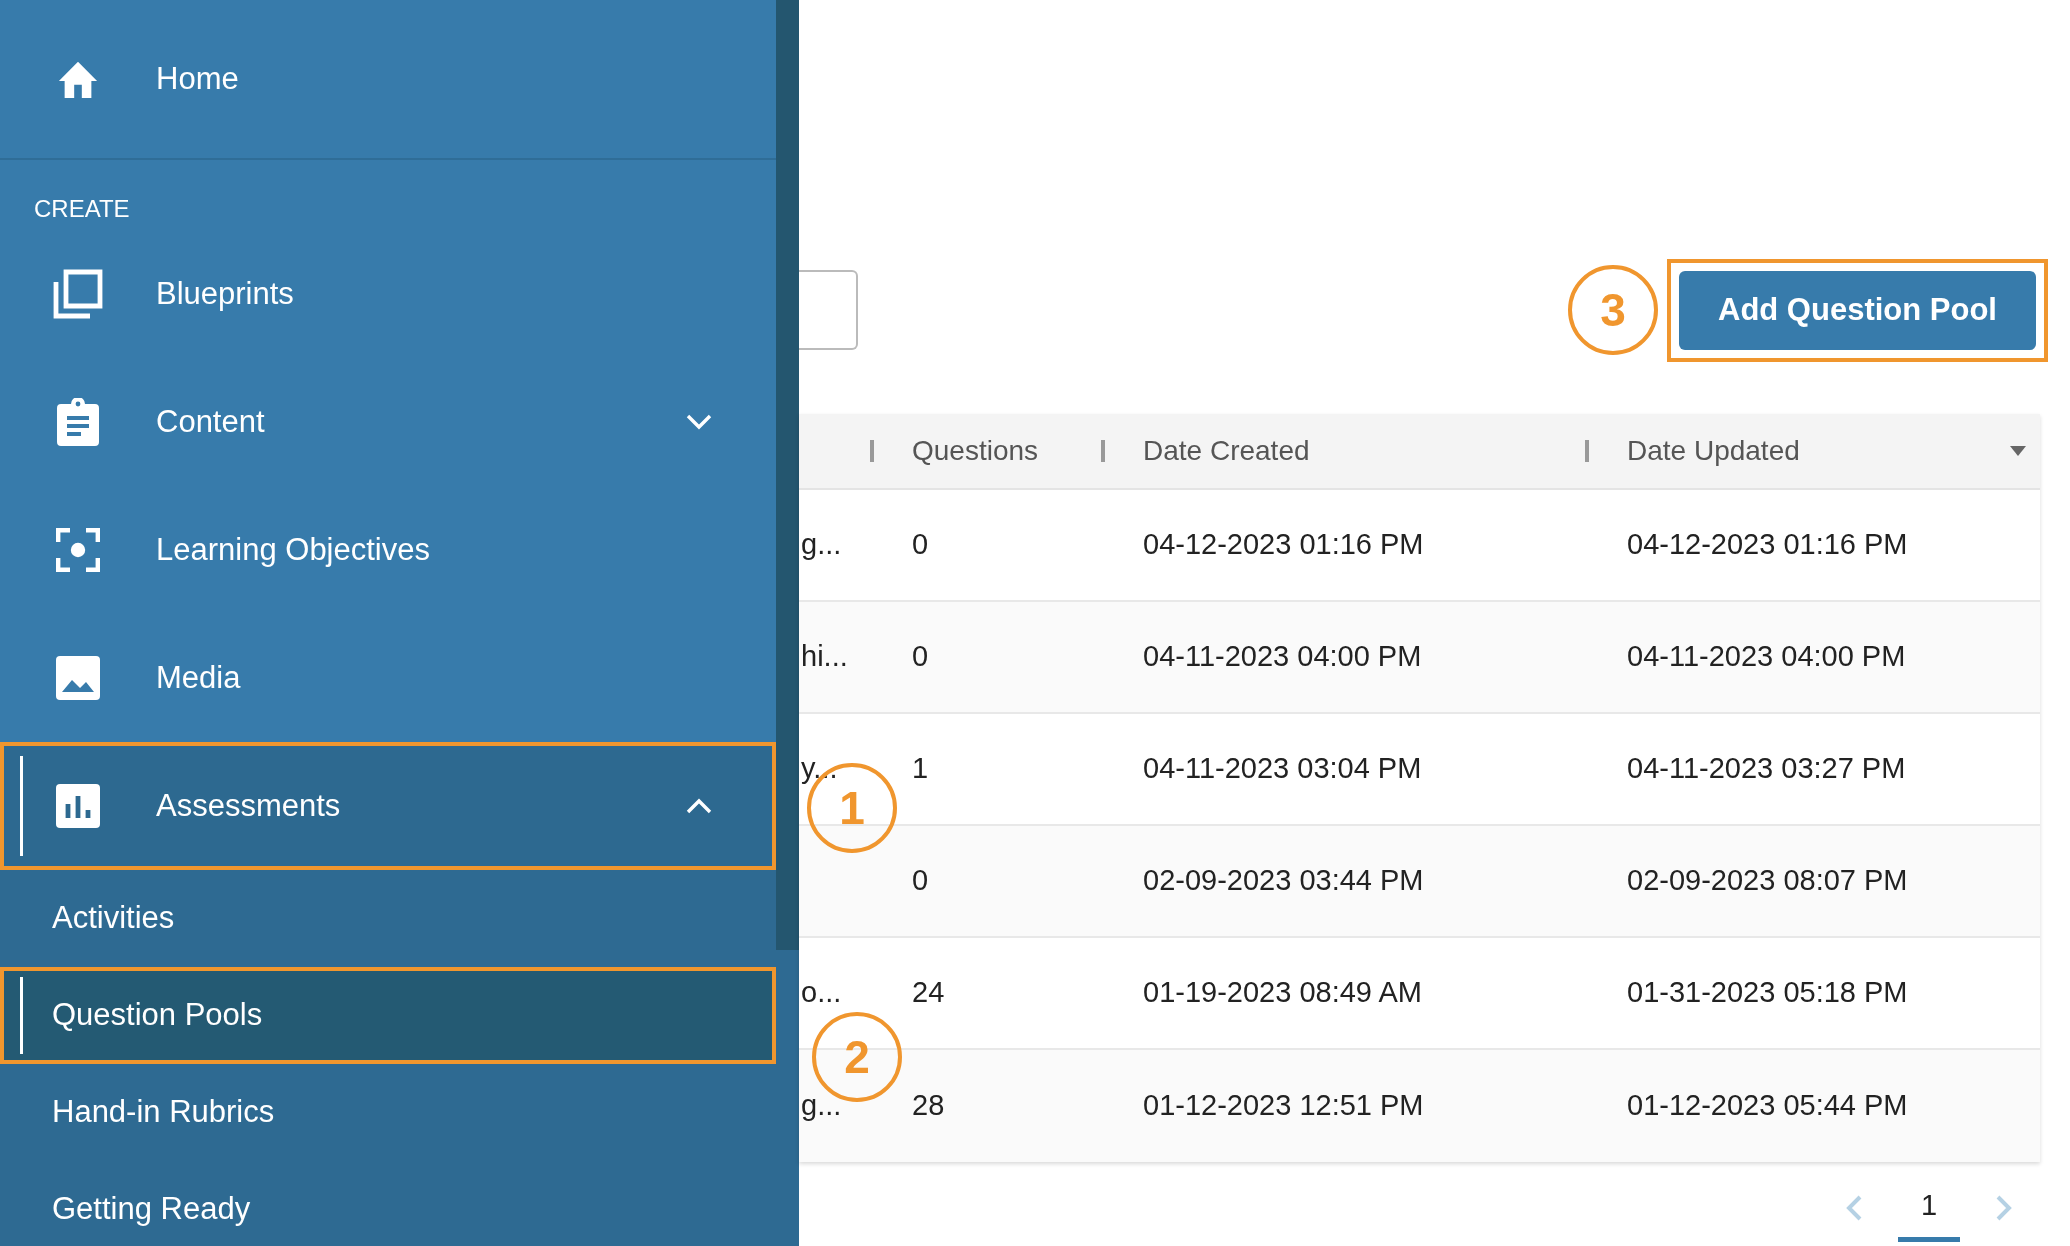  I want to click on sort-descending-icon, so click(2018, 451).